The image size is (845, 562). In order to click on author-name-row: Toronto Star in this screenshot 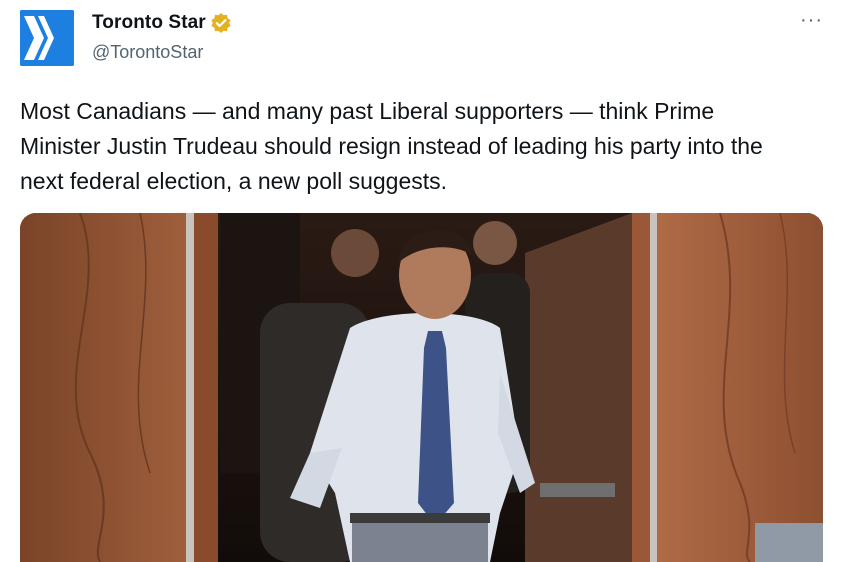, I will do `click(162, 23)`.